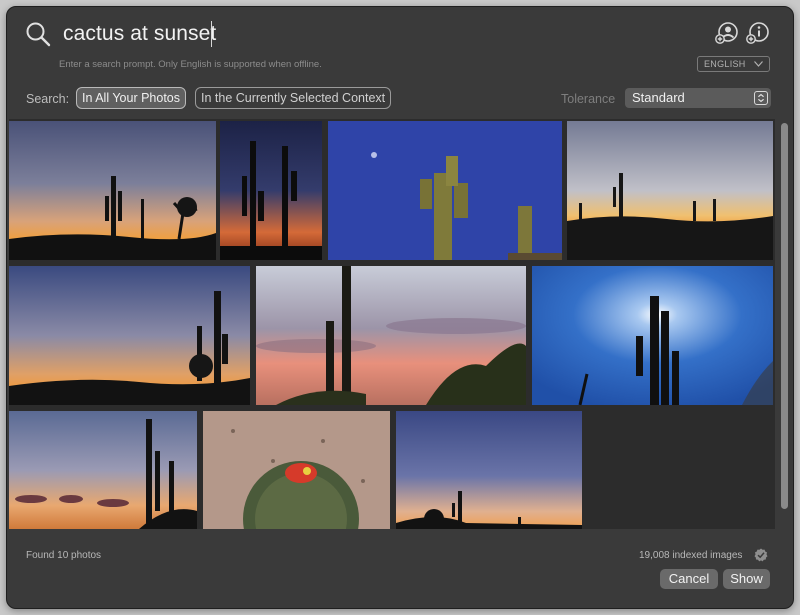 This screenshot has height=615, width=800. What do you see at coordinates (588, 99) in the screenshot?
I see `tolerance-label: Tolerance` at bounding box center [588, 99].